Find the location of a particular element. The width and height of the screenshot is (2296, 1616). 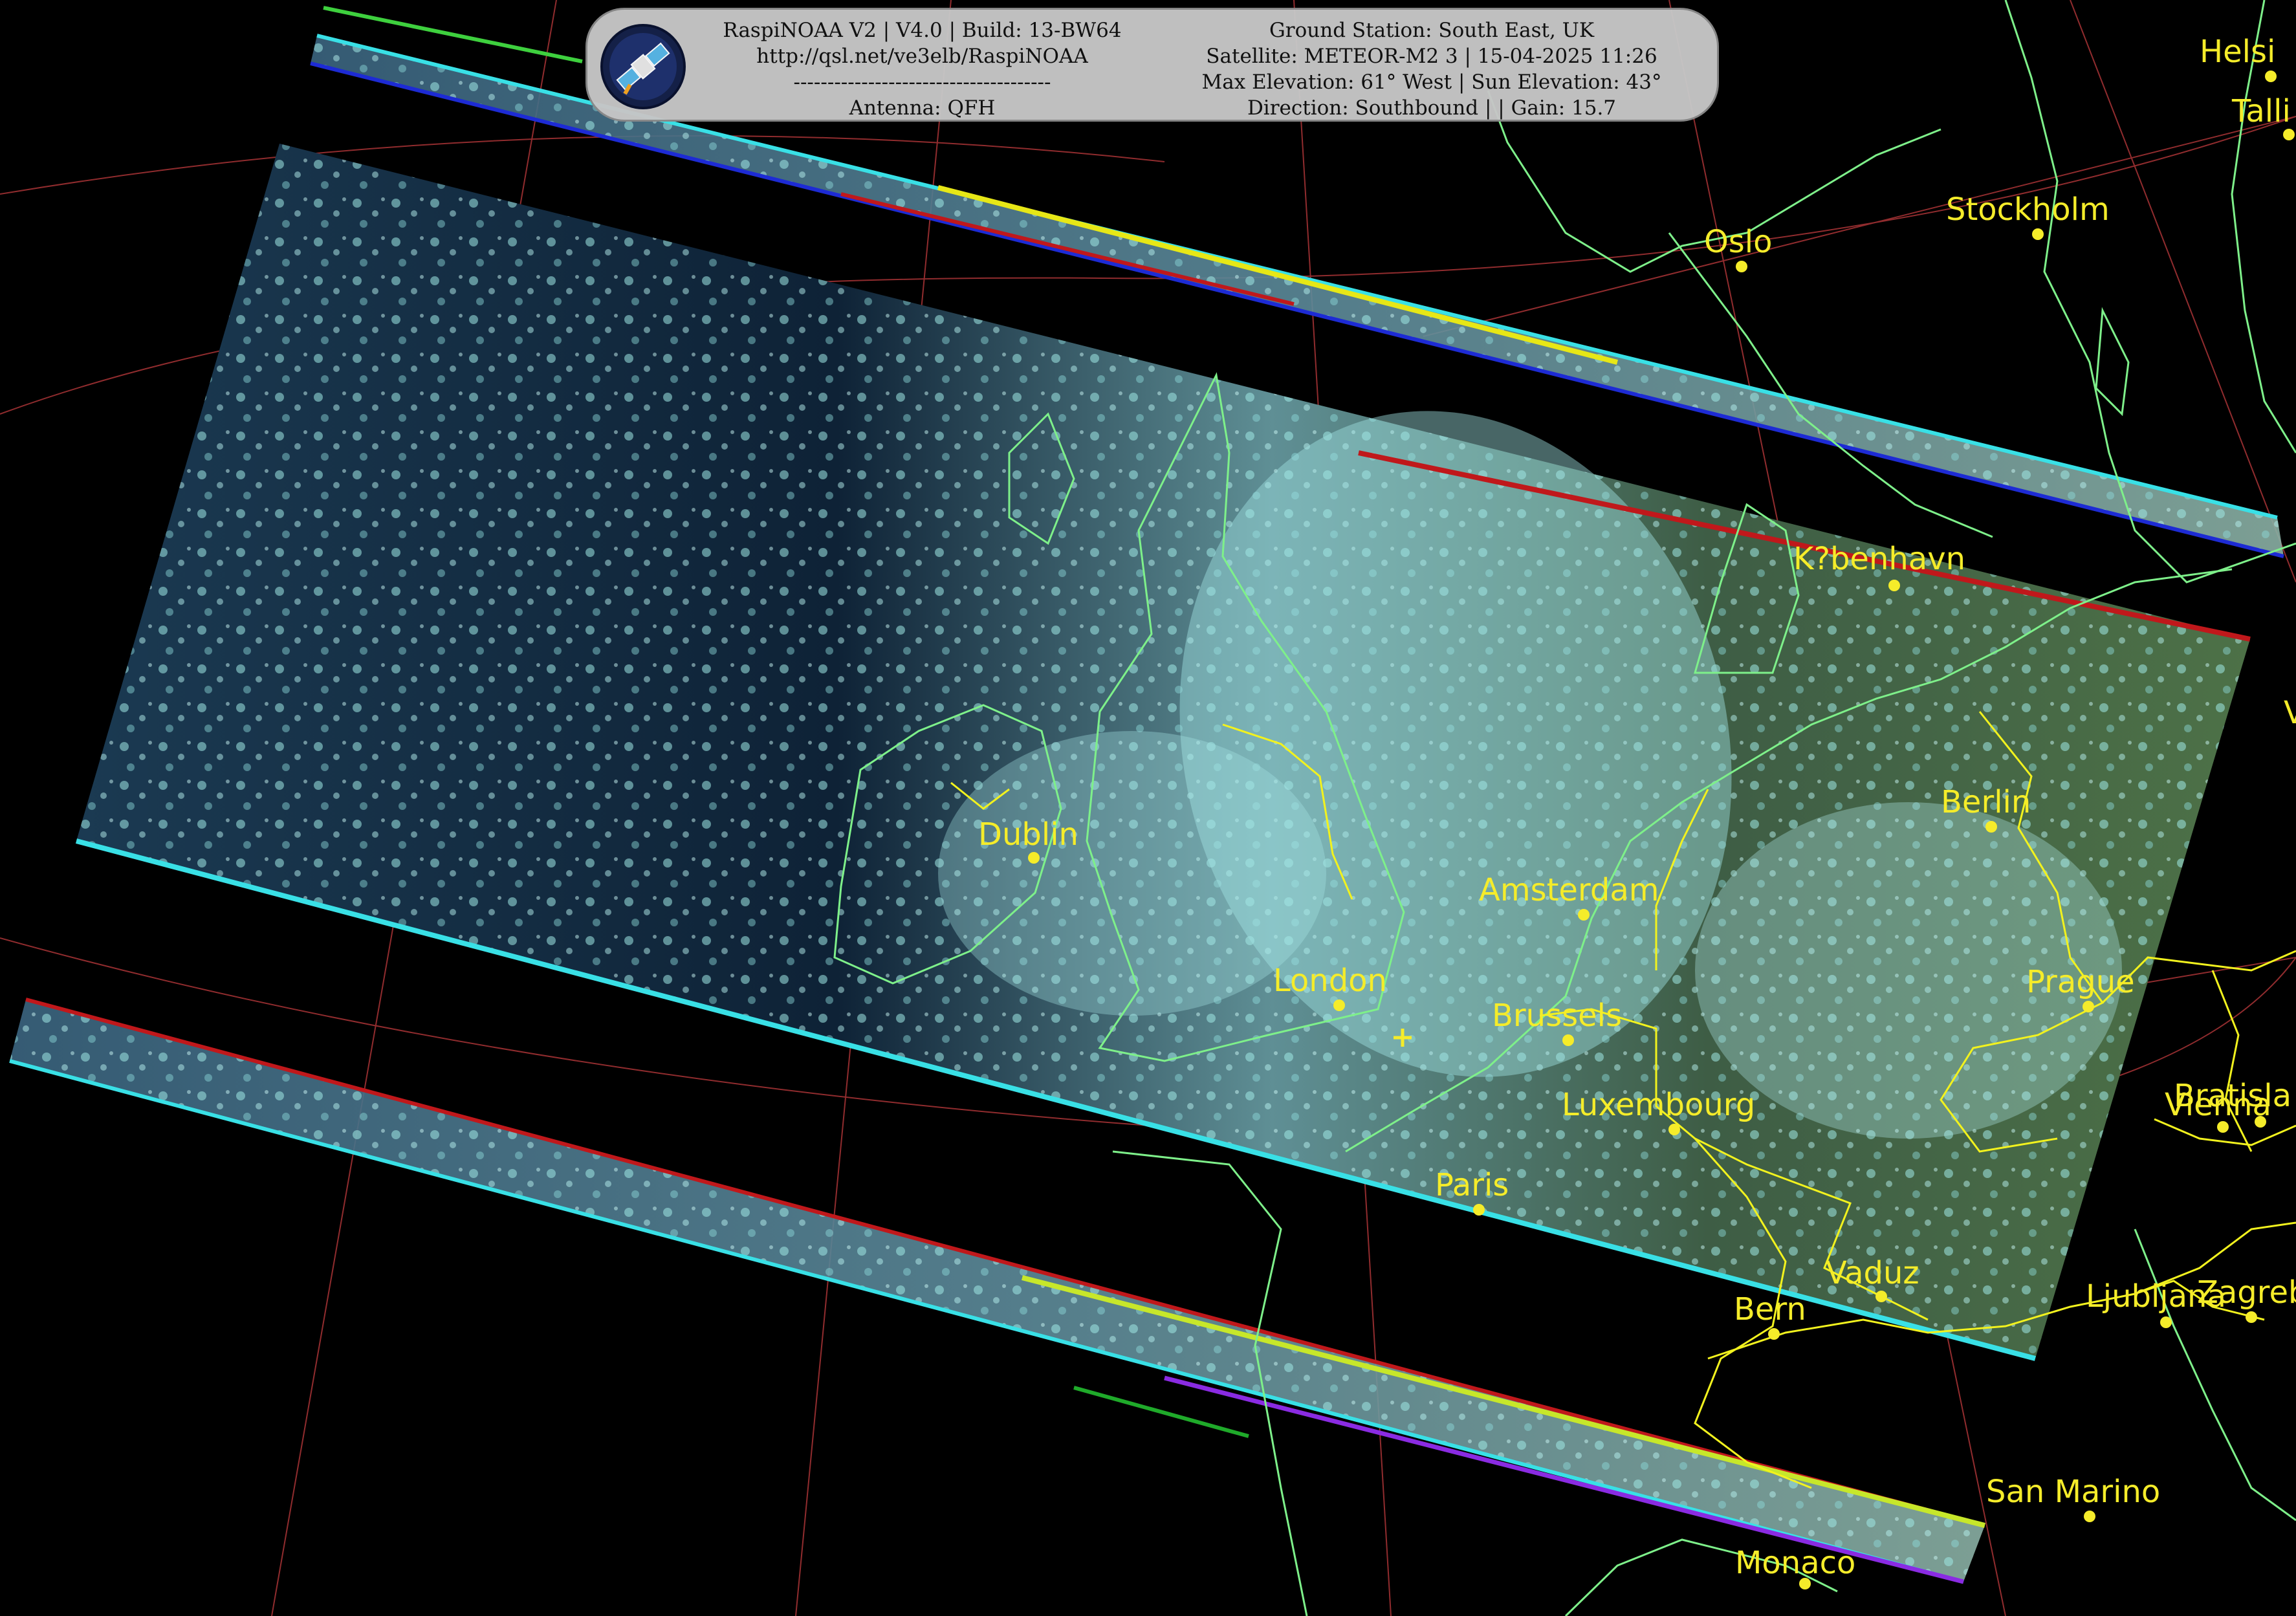

city-monaco: Monaco is located at coordinates (1795, 1567).